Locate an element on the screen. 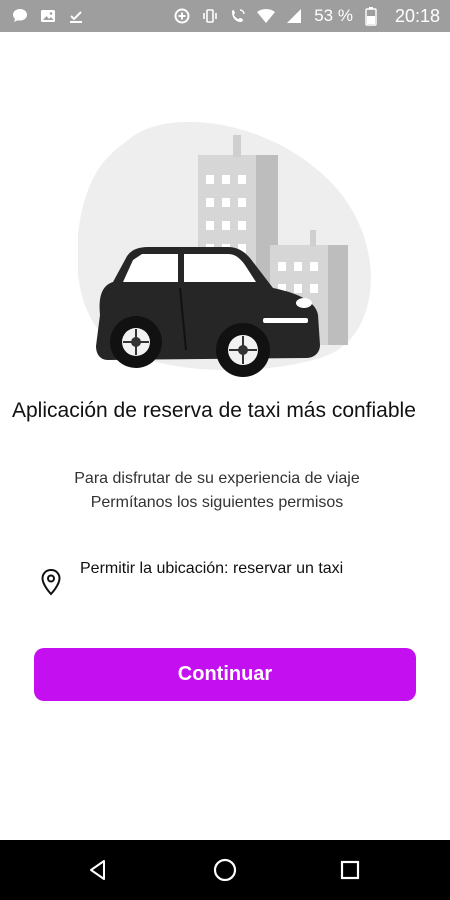  permission-location-row: Permitir la ubicación: reservar un taxi is located at coordinates (210, 577).